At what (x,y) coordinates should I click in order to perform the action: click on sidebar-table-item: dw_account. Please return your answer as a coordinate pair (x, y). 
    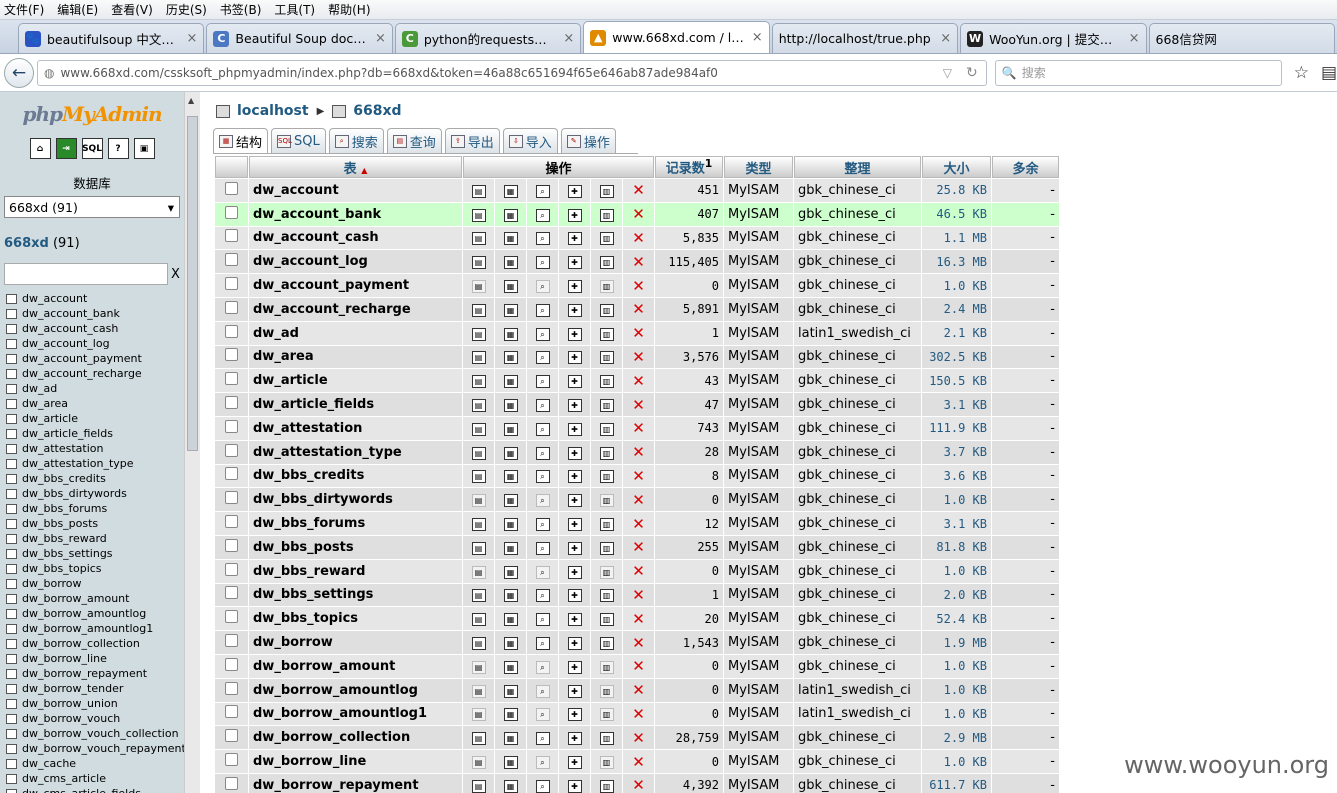
    Looking at the image, I should click on (92, 298).